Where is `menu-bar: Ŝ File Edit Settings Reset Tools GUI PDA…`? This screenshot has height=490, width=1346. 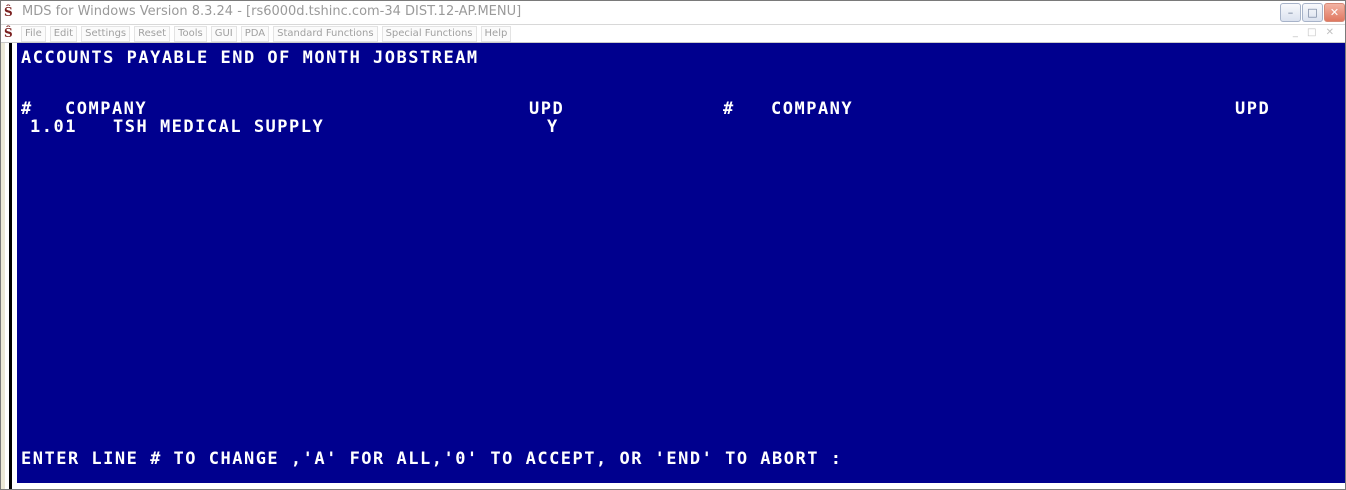
menu-bar: Ŝ File Edit Settings Reset Tools GUI PDA… is located at coordinates (673, 34).